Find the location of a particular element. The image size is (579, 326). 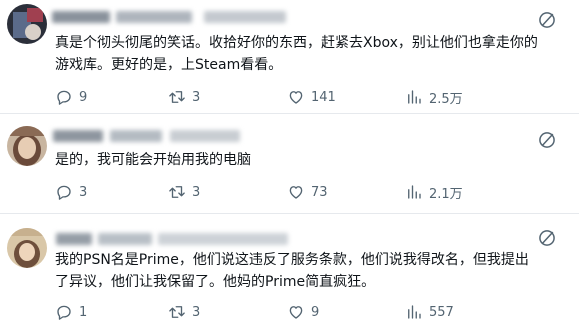

like-button: 9 is located at coordinates (303, 312).